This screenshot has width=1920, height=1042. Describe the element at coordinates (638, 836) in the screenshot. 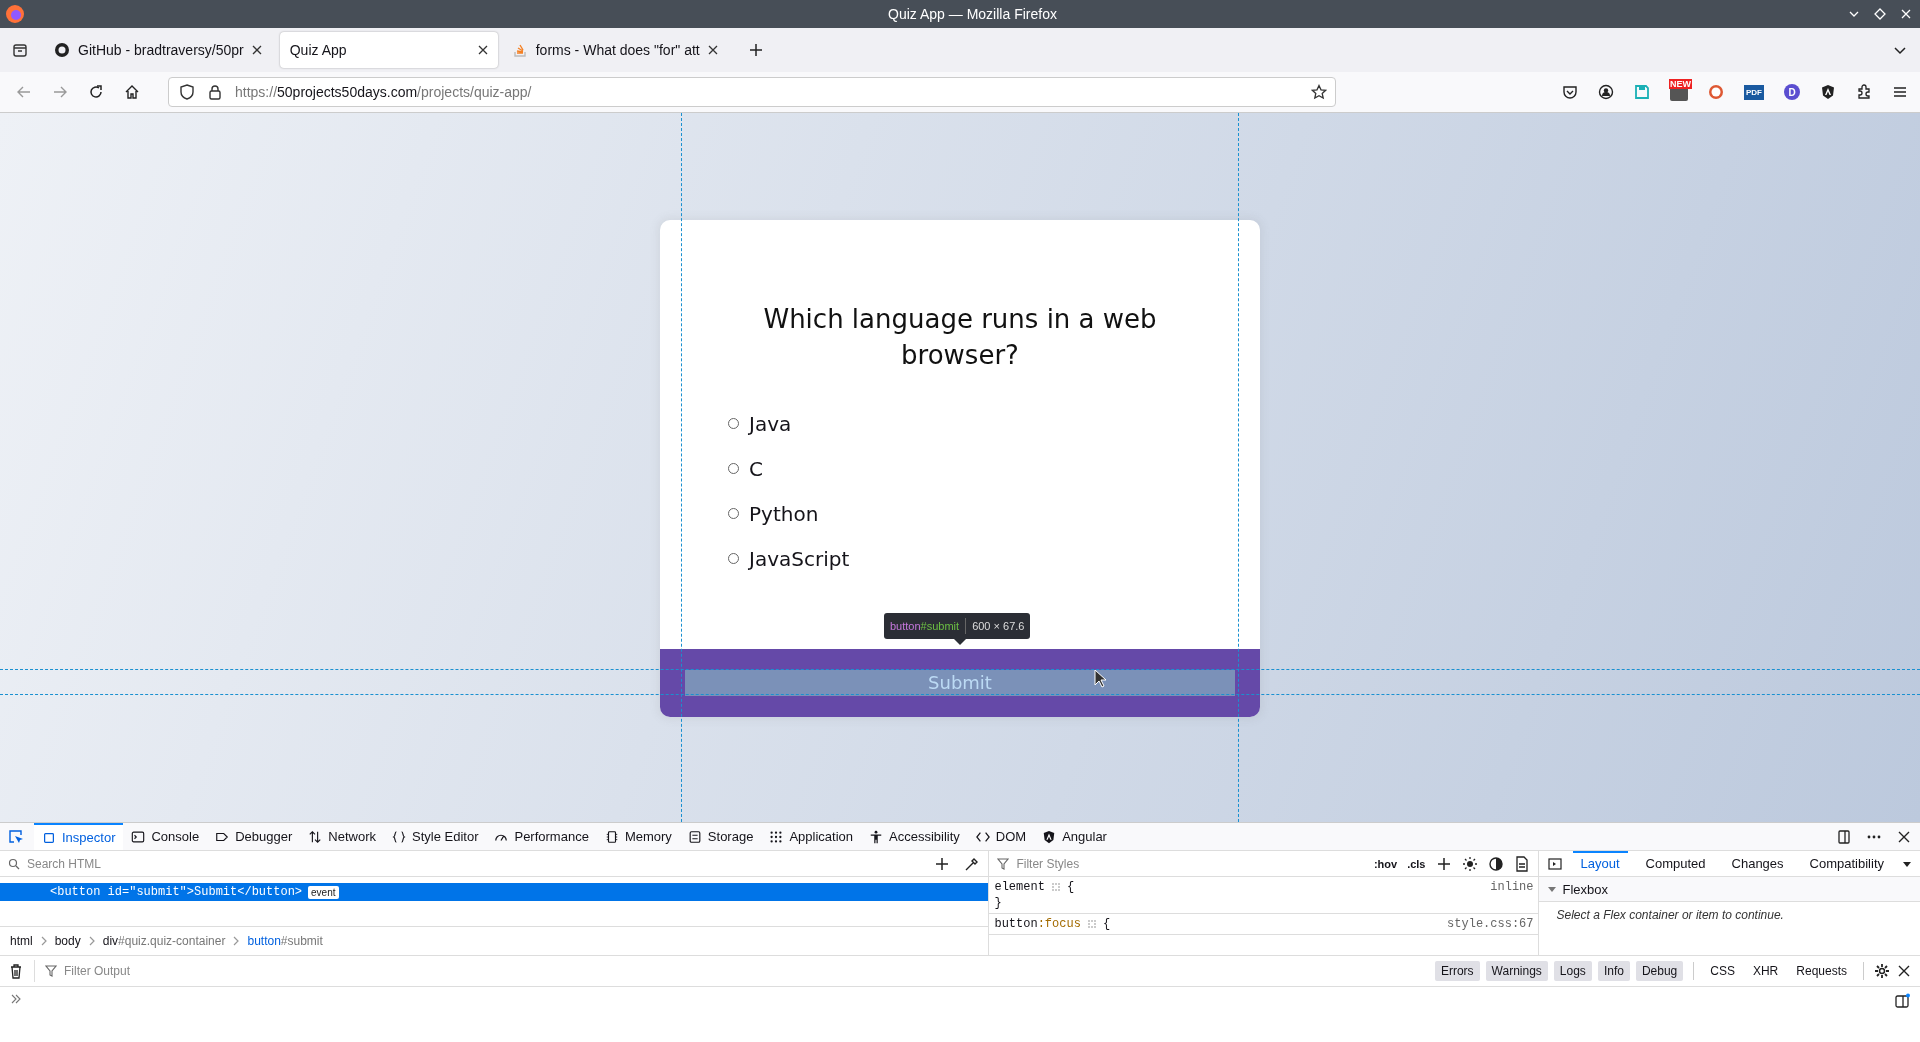

I see `devtools-tab: Memory` at that location.